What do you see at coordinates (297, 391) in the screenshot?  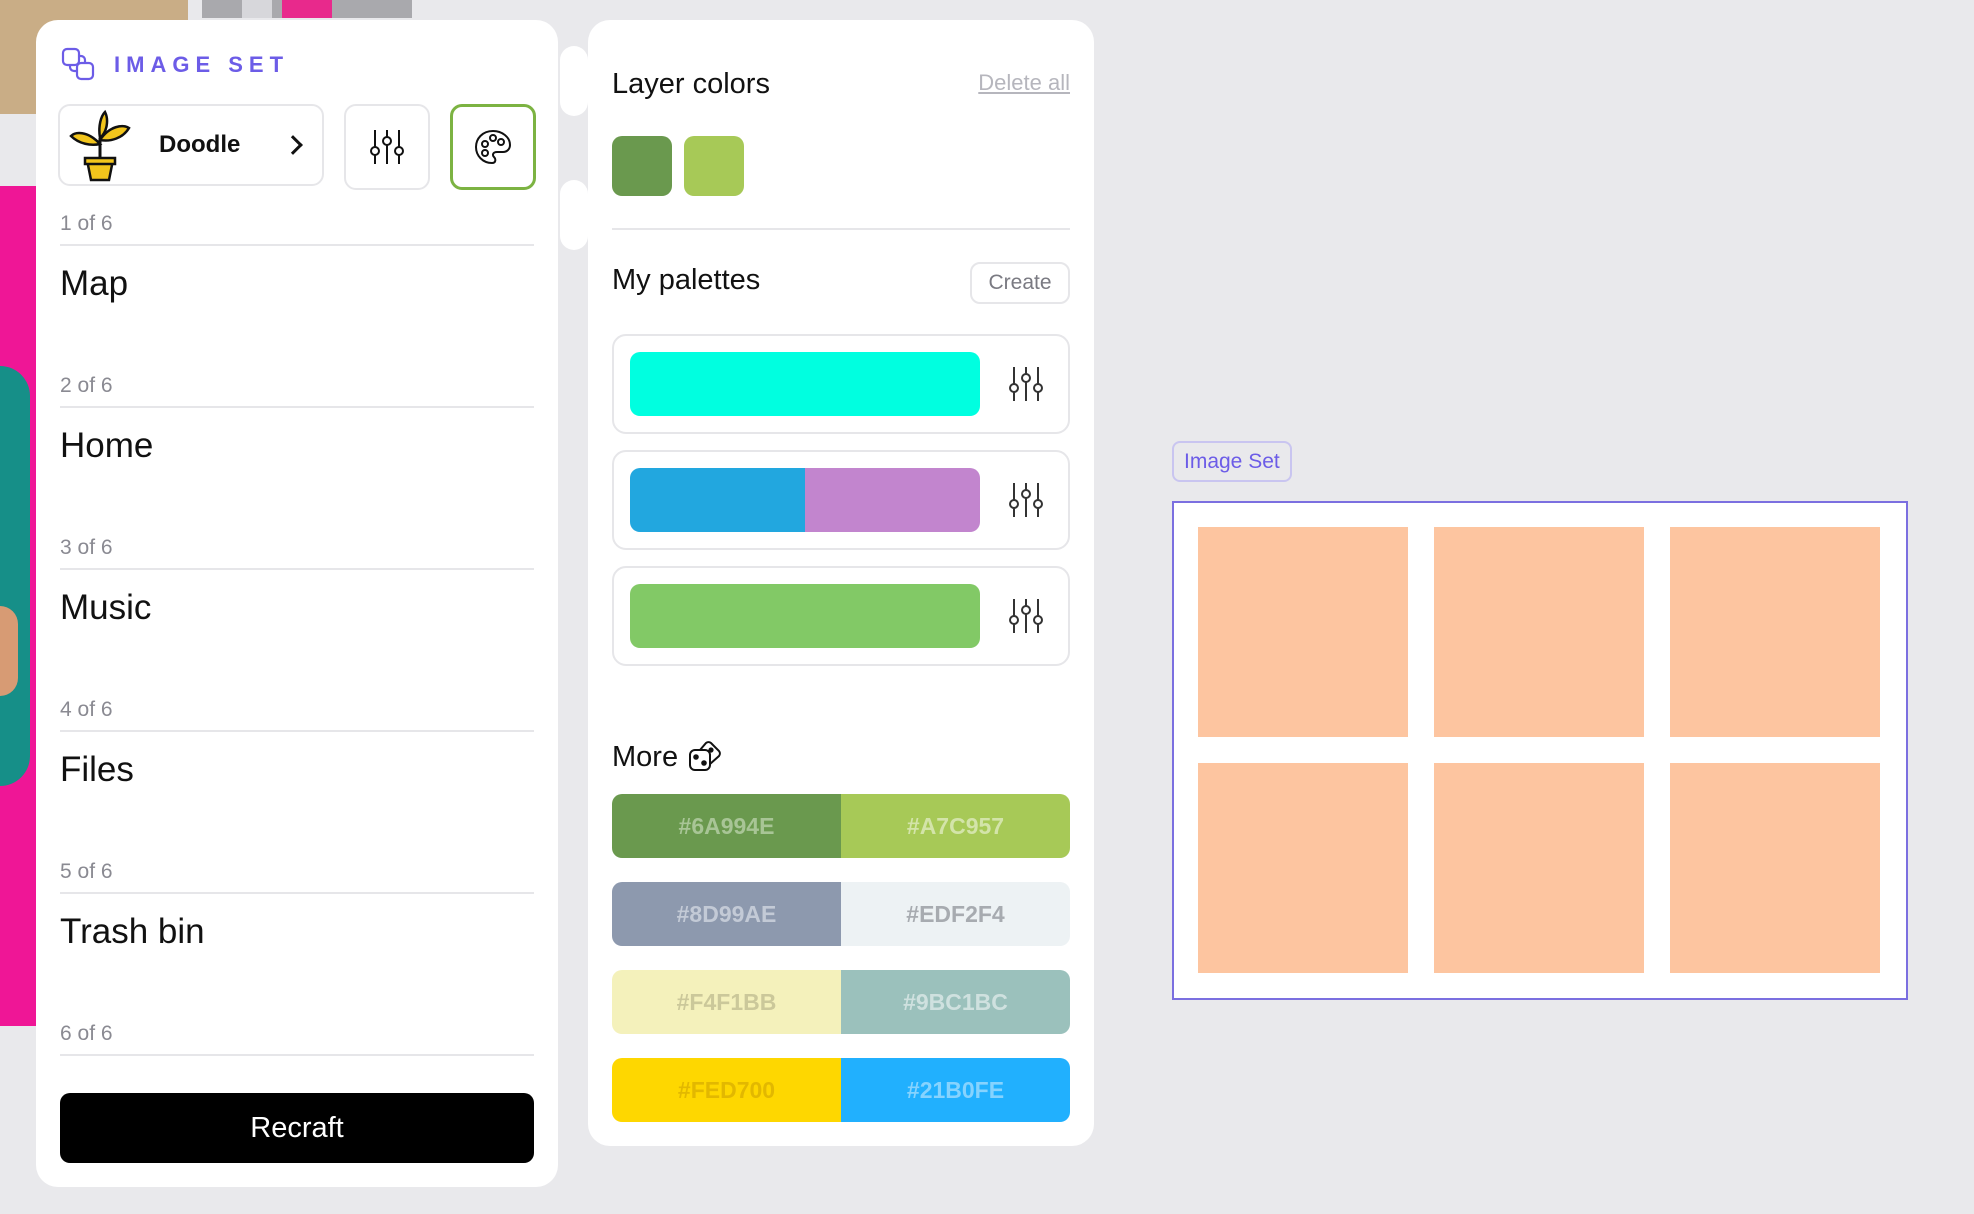 I see `section-count: 2 of 6` at bounding box center [297, 391].